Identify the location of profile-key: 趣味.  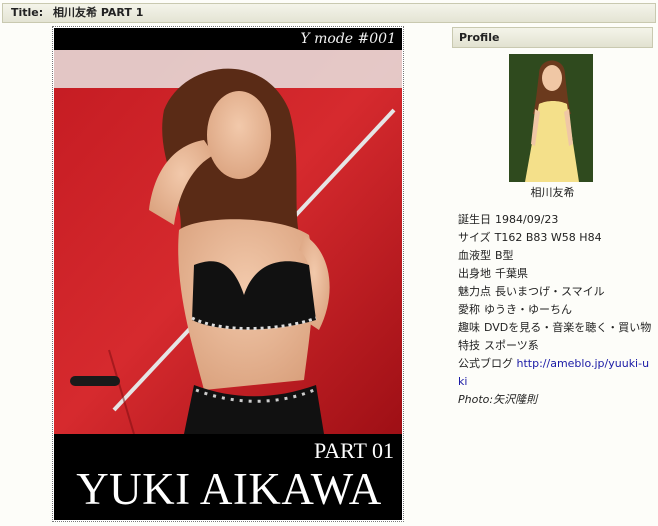
(469, 327).